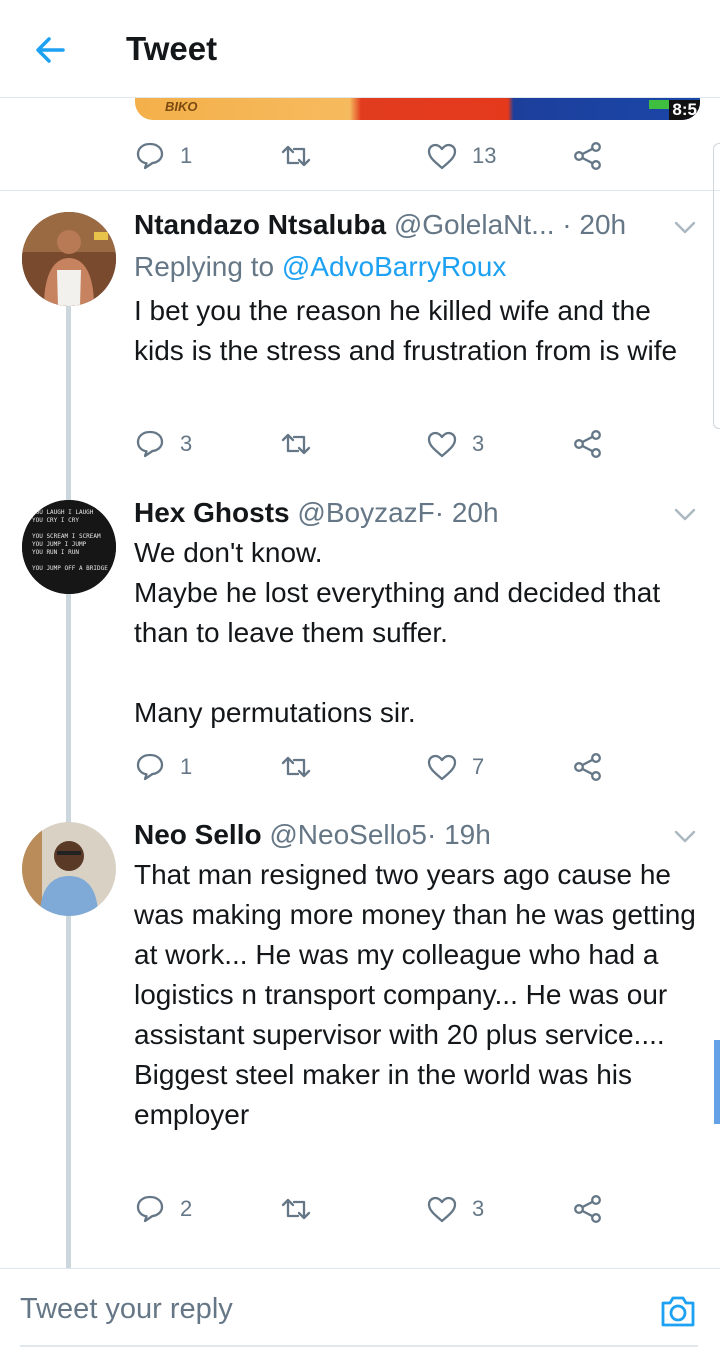 This screenshot has height=1355, width=720. I want to click on like-button: 7, so click(455, 767).